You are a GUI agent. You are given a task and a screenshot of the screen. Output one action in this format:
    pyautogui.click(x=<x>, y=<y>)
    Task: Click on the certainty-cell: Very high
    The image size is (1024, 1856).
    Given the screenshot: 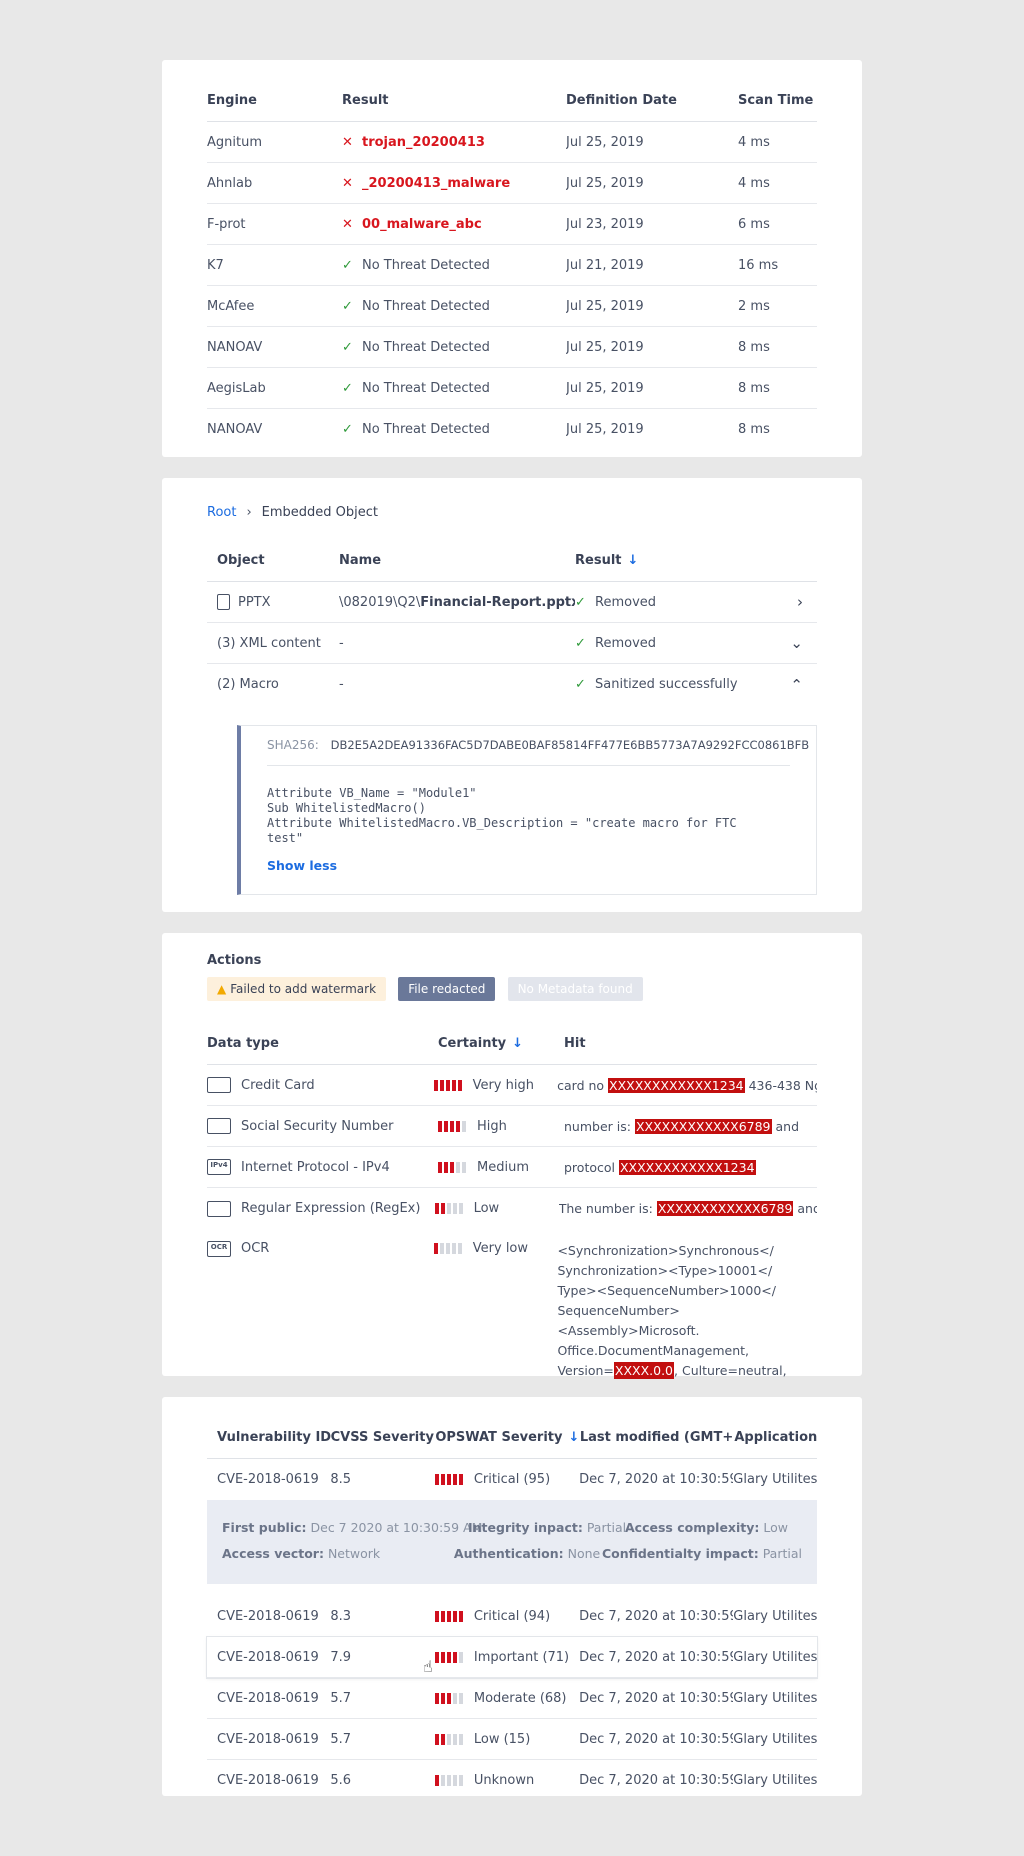 What is the action you would take?
    pyautogui.click(x=495, y=1085)
    